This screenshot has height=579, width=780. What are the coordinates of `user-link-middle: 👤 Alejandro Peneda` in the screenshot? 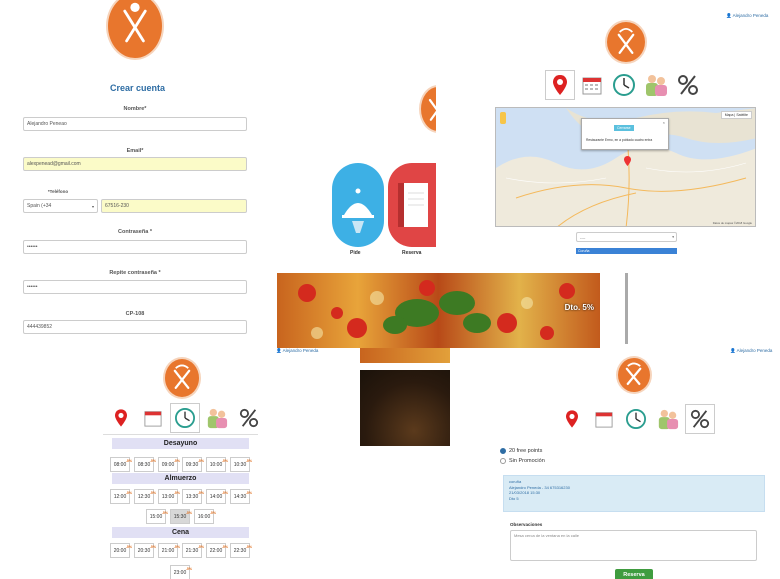 It's located at (297, 351).